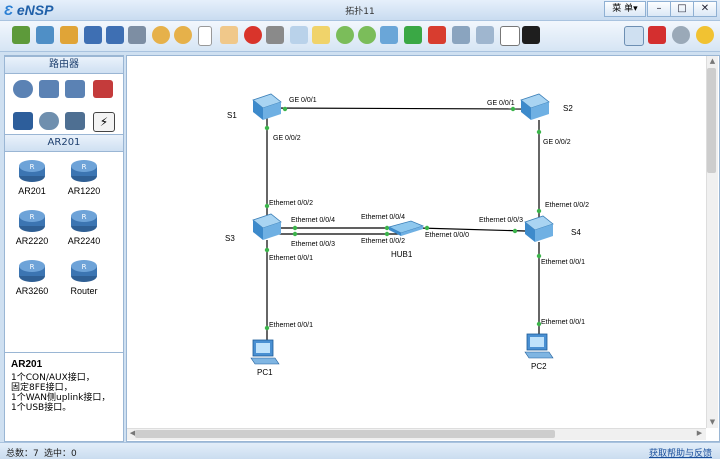 This screenshot has height=459, width=720. I want to click on link-hub-s4, so click(472, 229).